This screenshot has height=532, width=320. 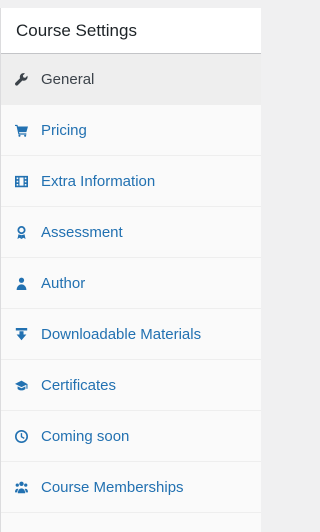 What do you see at coordinates (82, 232) in the screenshot?
I see `tab-label: Assessment` at bounding box center [82, 232].